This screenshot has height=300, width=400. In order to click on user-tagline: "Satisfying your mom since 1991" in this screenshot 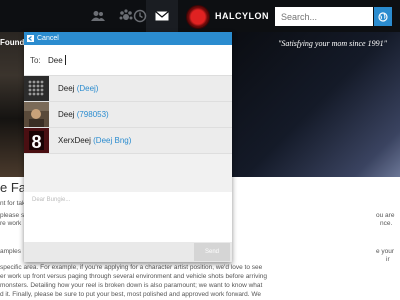, I will do `click(332, 43)`.